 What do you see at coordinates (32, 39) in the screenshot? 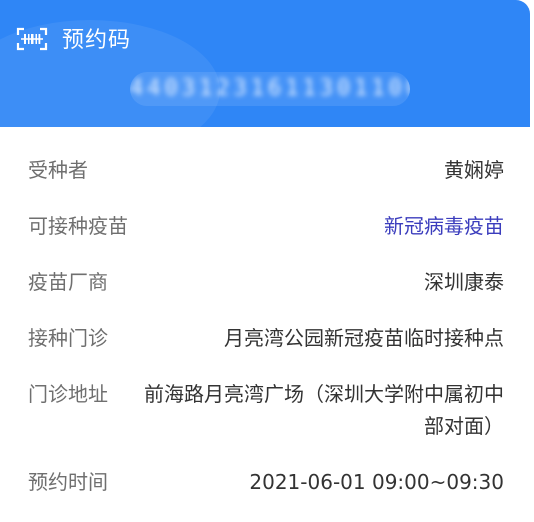
I see `barcode-scan-icon` at bounding box center [32, 39].